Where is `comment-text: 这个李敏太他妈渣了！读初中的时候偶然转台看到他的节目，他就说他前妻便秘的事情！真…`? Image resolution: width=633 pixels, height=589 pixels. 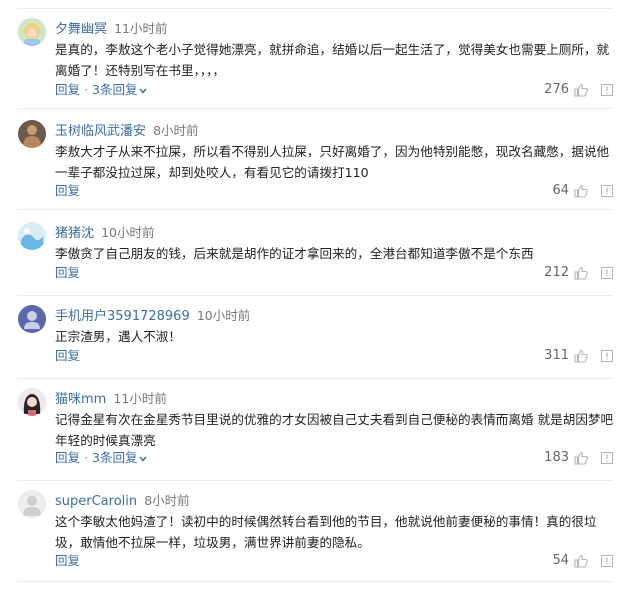 comment-text: 这个李敏太他妈渣了！读初中的时候偶然转台看到他的节目，他就说他前妻便秘的事情！真… is located at coordinates (326, 532).